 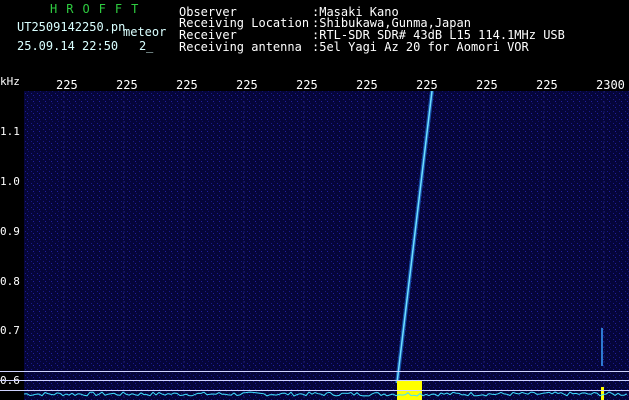 I want to click on freq-unit-label: kHz, so click(x=10, y=81).